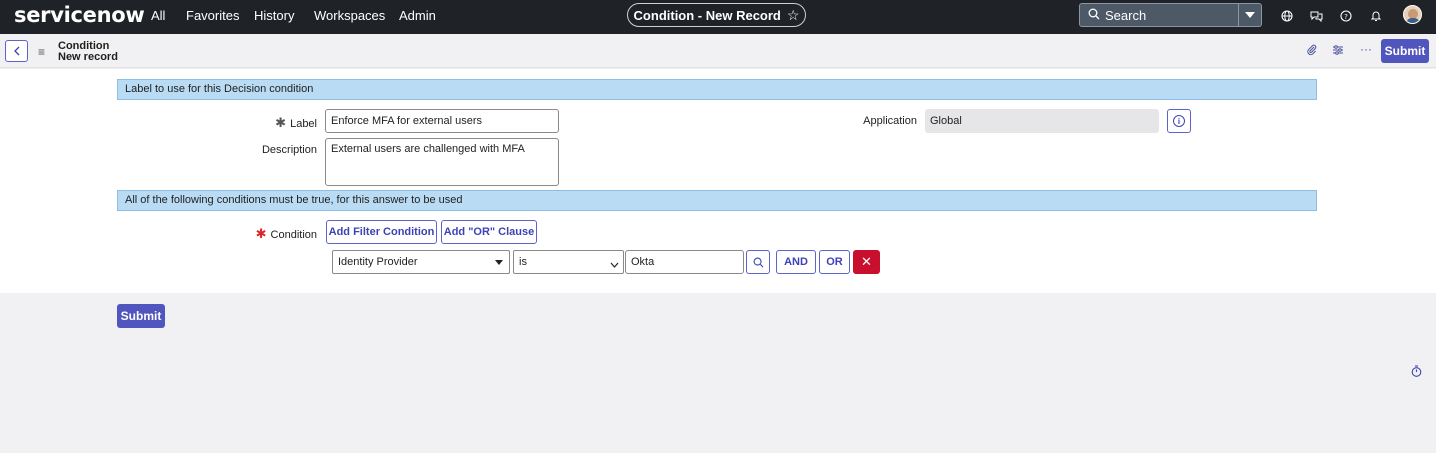 The width and height of the screenshot is (1436, 453). I want to click on attachment-icon, so click(1311, 51).